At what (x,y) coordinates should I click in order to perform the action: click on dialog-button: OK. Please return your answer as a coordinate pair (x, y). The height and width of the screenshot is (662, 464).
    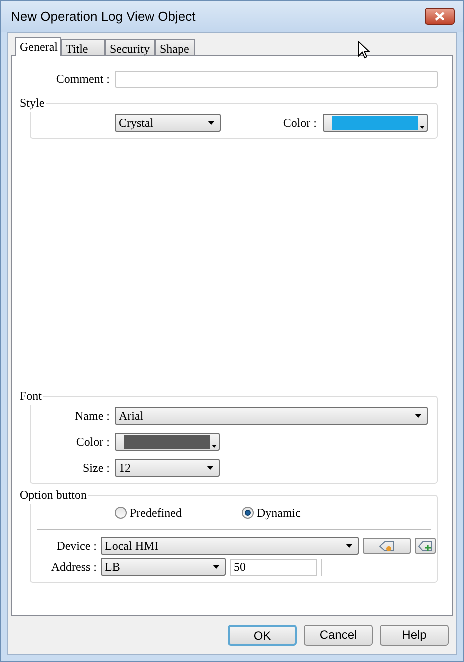
    Looking at the image, I should click on (262, 635).